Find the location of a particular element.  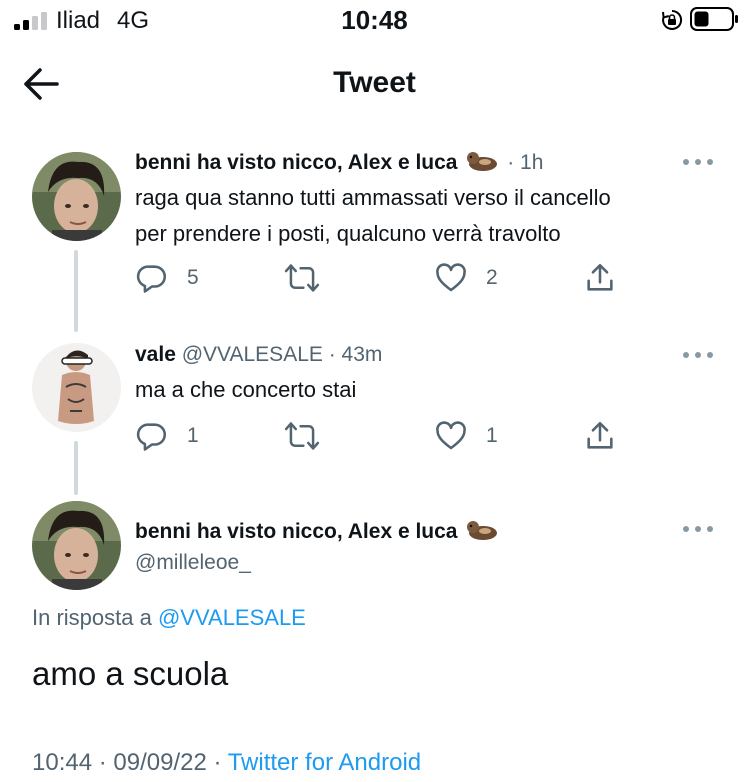

reply-to-handle-link: @VVALESALE is located at coordinates (232, 617).